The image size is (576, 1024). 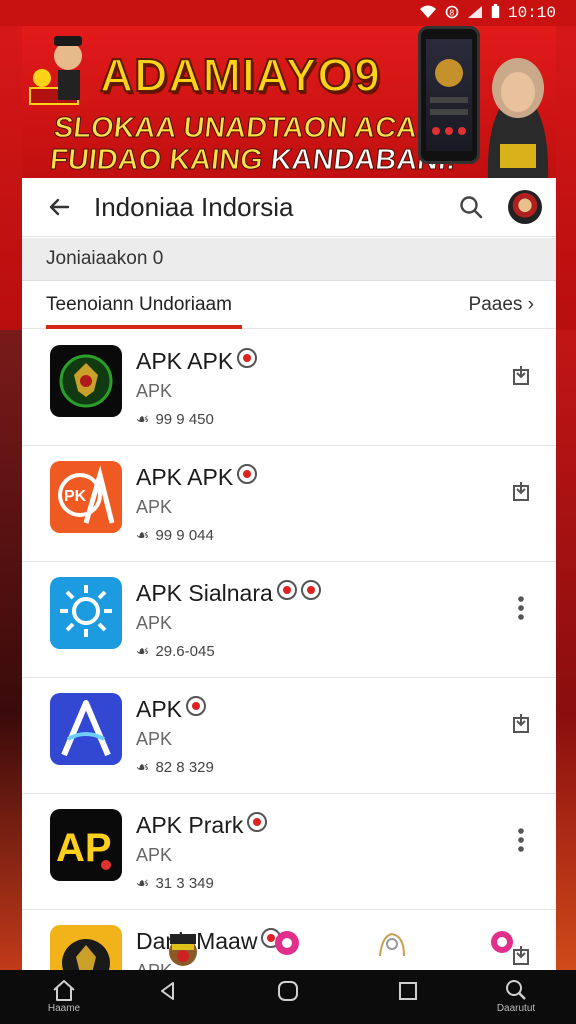 I want to click on bottom-navigation: Haame Daarutut, so click(x=288, y=997).